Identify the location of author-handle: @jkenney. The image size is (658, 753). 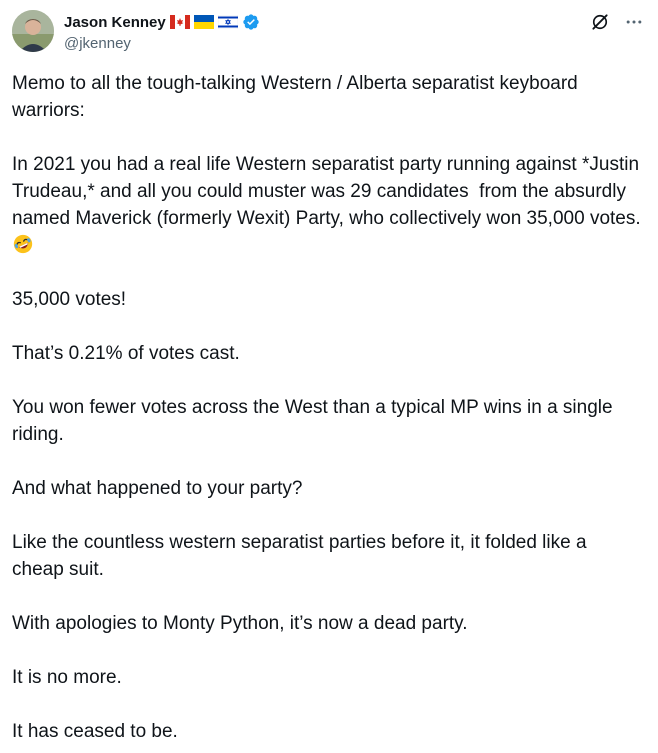
(97, 43).